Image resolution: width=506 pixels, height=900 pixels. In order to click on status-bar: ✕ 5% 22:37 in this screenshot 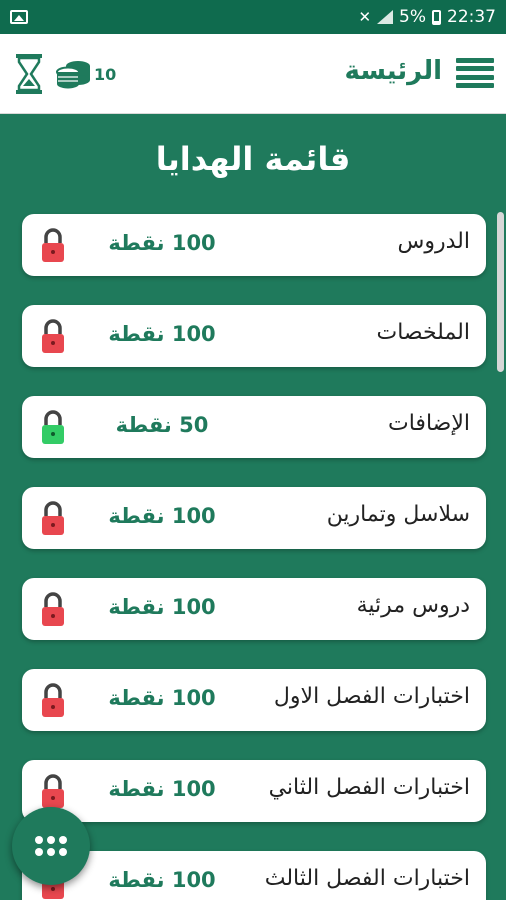, I will do `click(253, 17)`.